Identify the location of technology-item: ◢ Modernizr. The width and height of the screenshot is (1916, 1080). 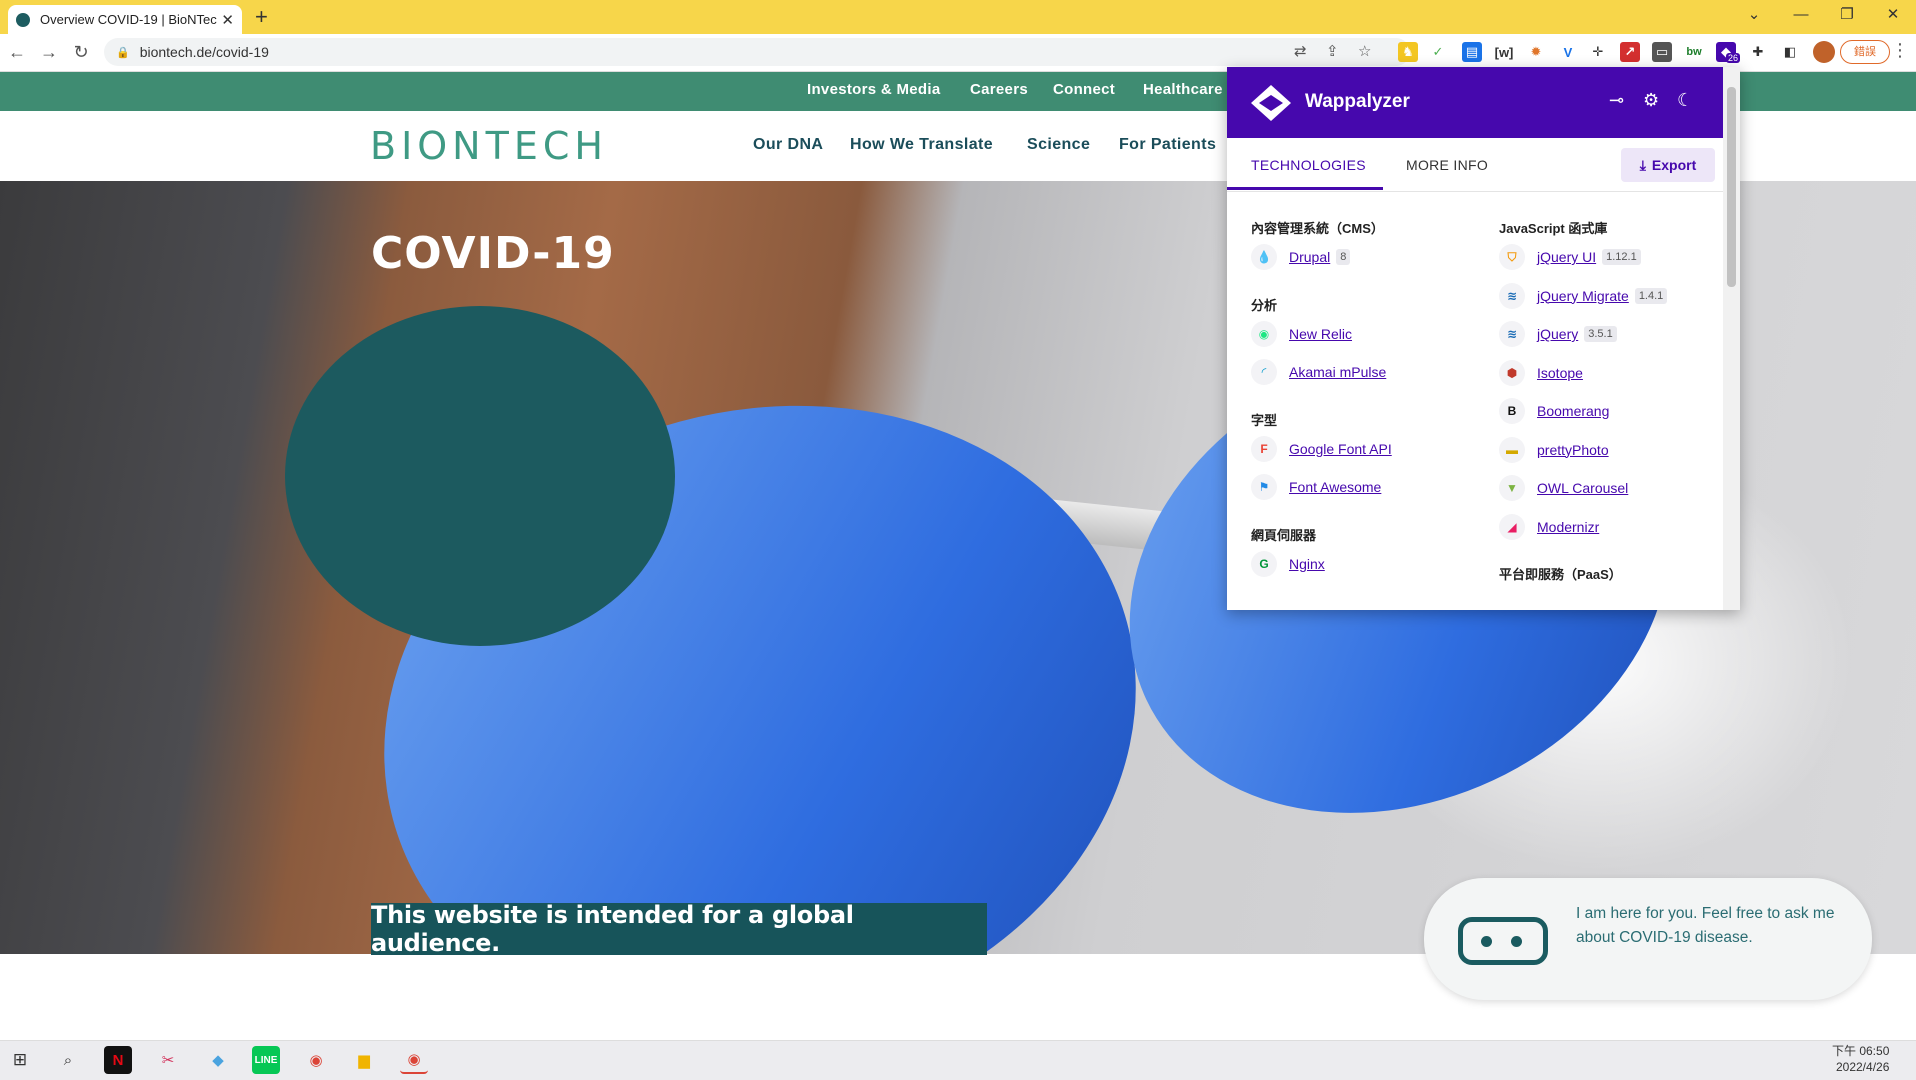
(1549, 526).